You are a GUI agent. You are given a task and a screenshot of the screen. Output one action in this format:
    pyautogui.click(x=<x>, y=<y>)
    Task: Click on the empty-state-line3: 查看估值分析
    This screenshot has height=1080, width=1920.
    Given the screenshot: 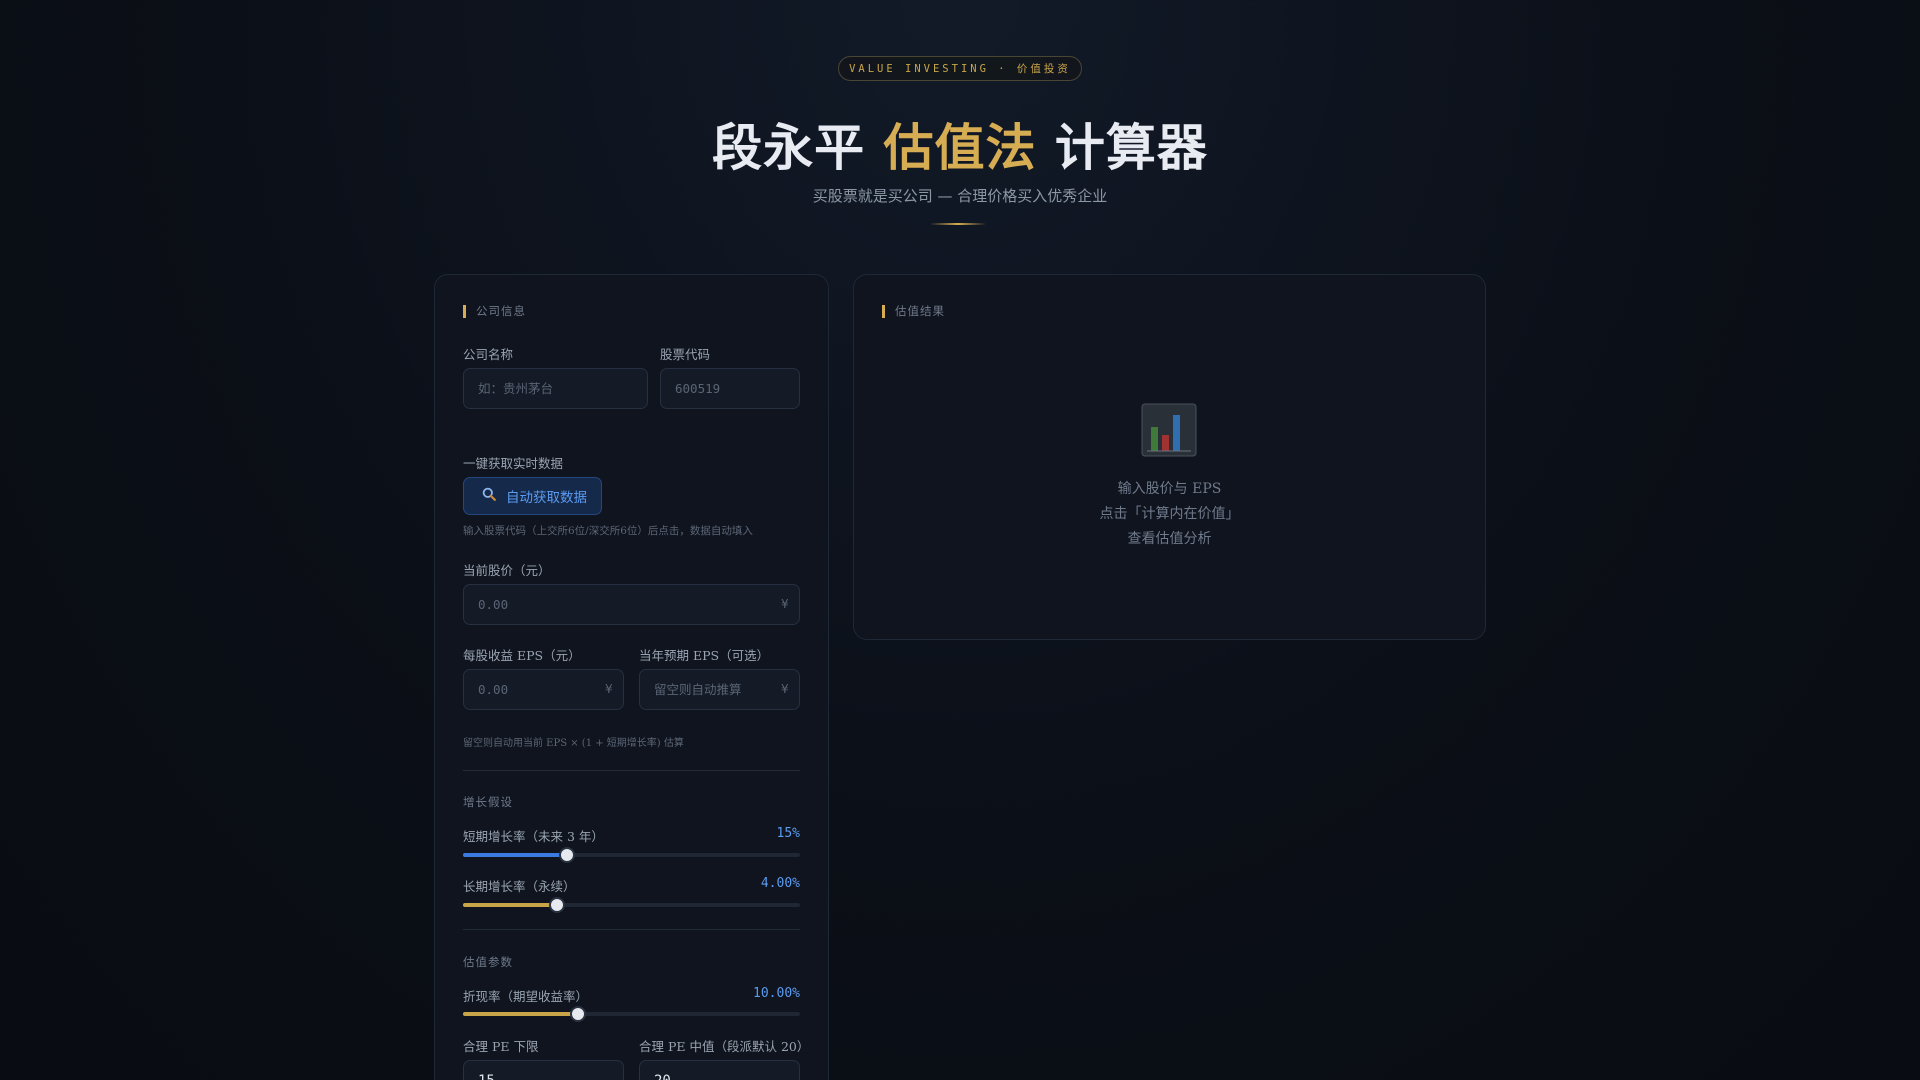 What is the action you would take?
    pyautogui.click(x=1169, y=539)
    